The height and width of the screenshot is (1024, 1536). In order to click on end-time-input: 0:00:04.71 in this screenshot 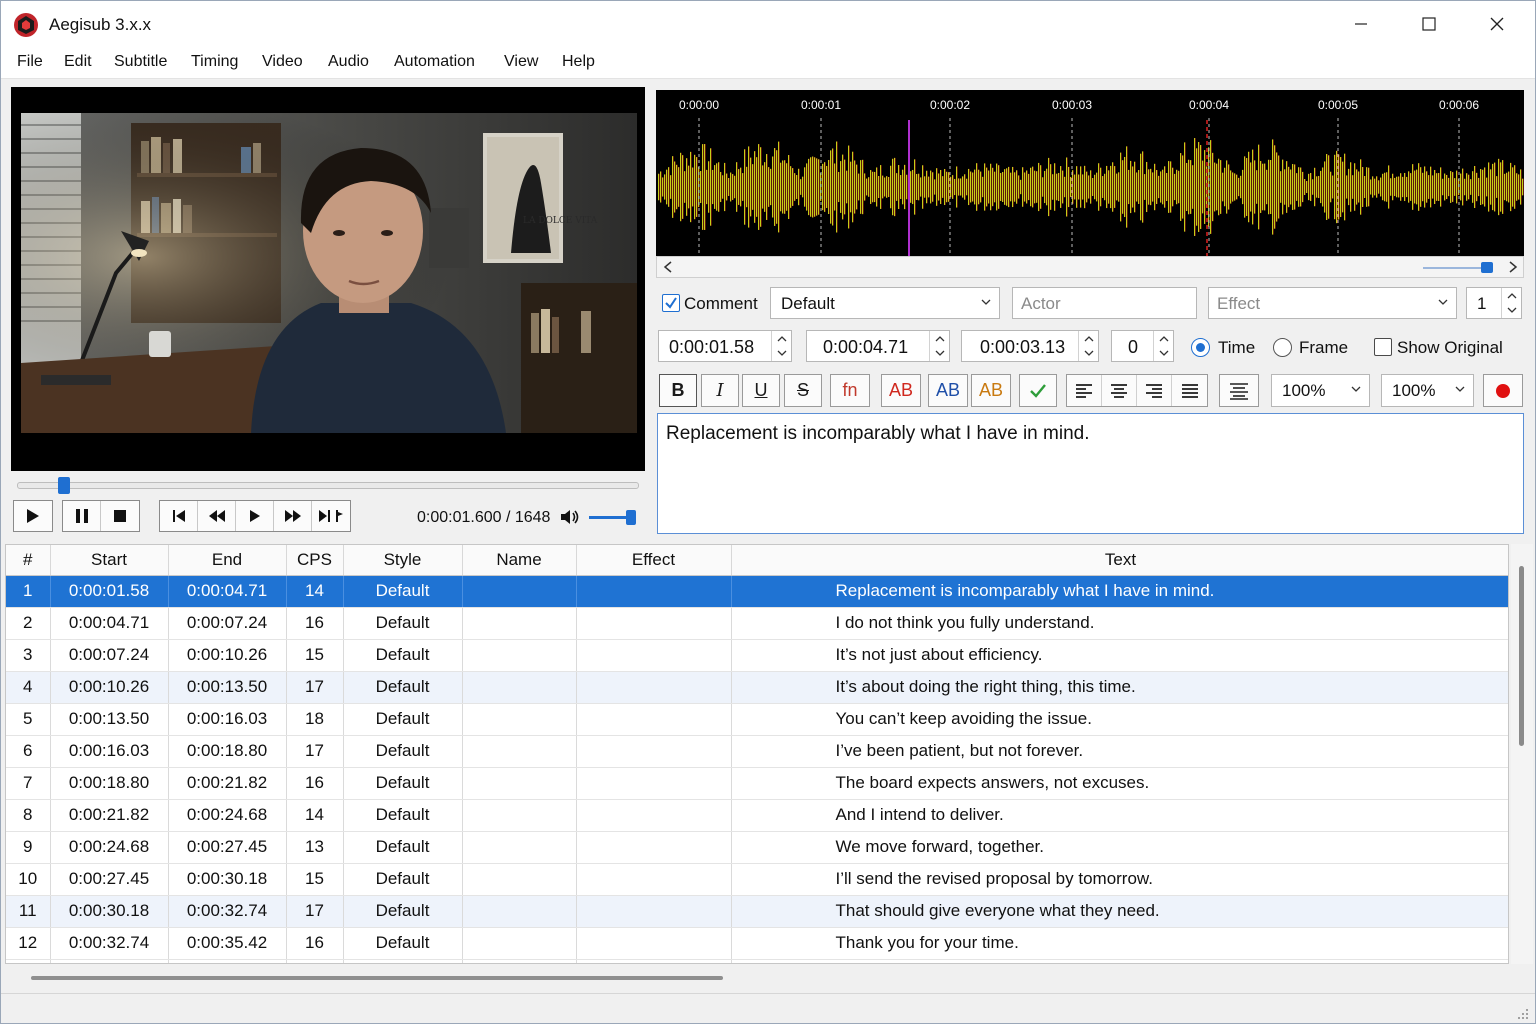, I will do `click(878, 346)`.